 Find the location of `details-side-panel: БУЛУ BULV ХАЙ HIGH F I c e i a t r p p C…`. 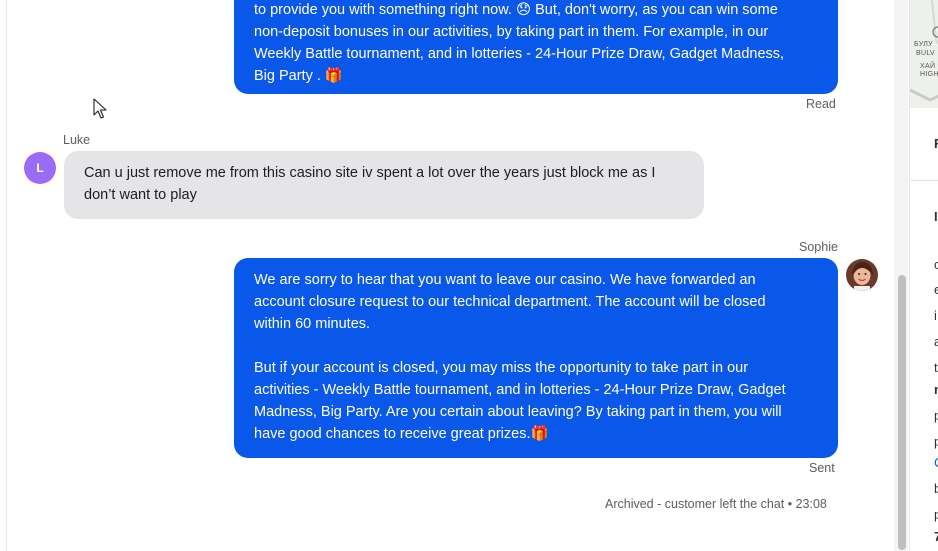

details-side-panel: БУЛУ BULV ХАЙ HIGH F I c e i a t r p p C… is located at coordinates (923, 275).